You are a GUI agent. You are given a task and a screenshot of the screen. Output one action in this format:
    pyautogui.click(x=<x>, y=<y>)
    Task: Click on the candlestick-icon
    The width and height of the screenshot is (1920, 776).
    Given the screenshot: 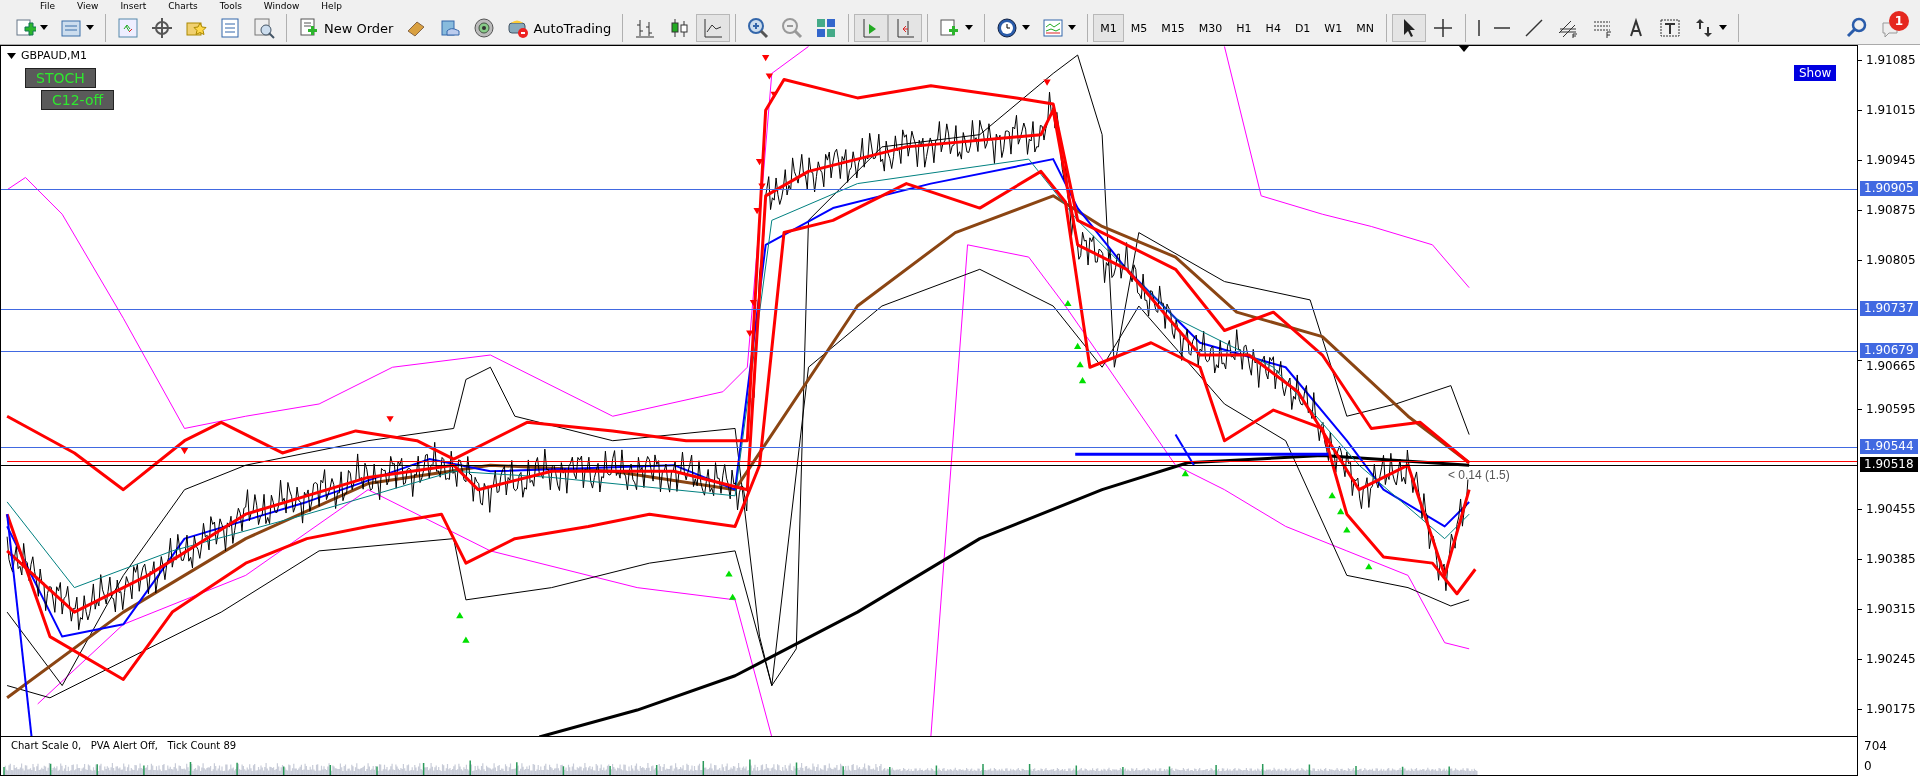 What is the action you would take?
    pyautogui.click(x=679, y=28)
    